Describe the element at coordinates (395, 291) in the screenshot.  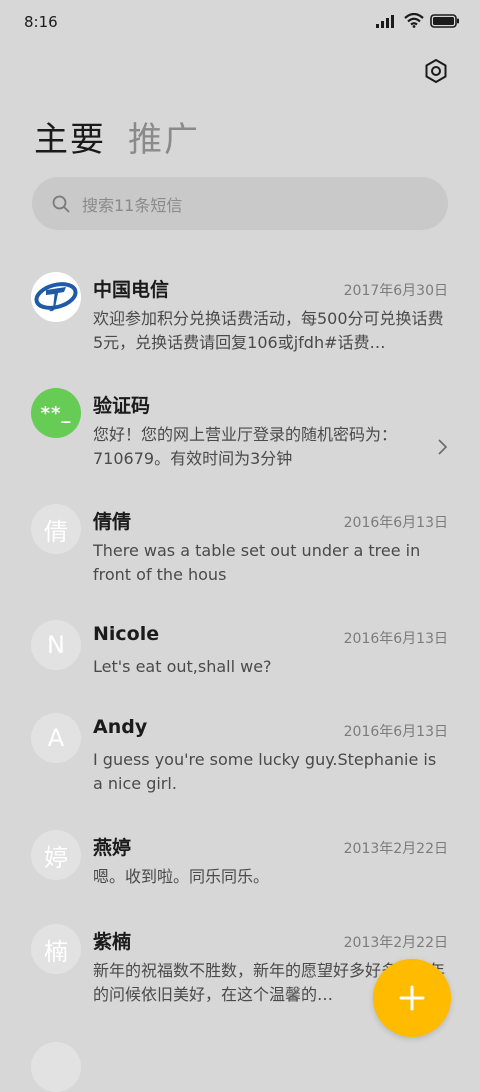
I see `message-date: 2017年6月30日` at that location.